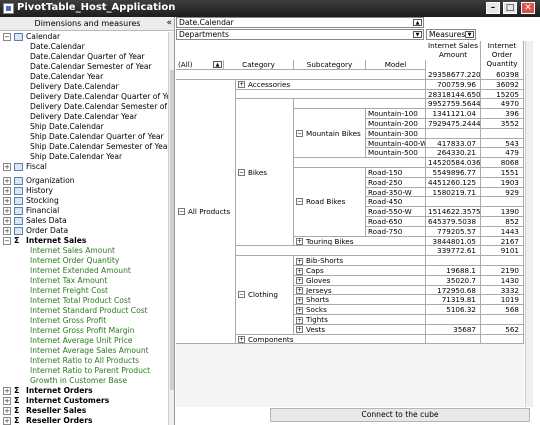 The image size is (540, 425). I want to click on model-row: Road-150, so click(396, 173).